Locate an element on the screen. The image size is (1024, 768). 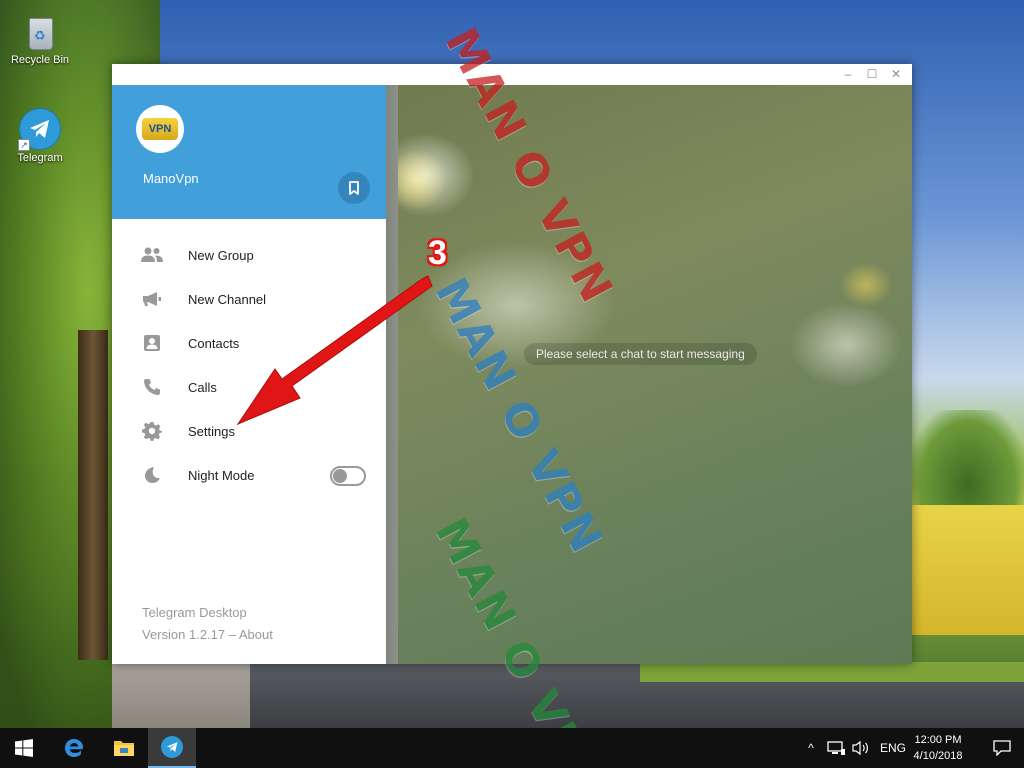
action-center-button is located at coordinates (1002, 748).